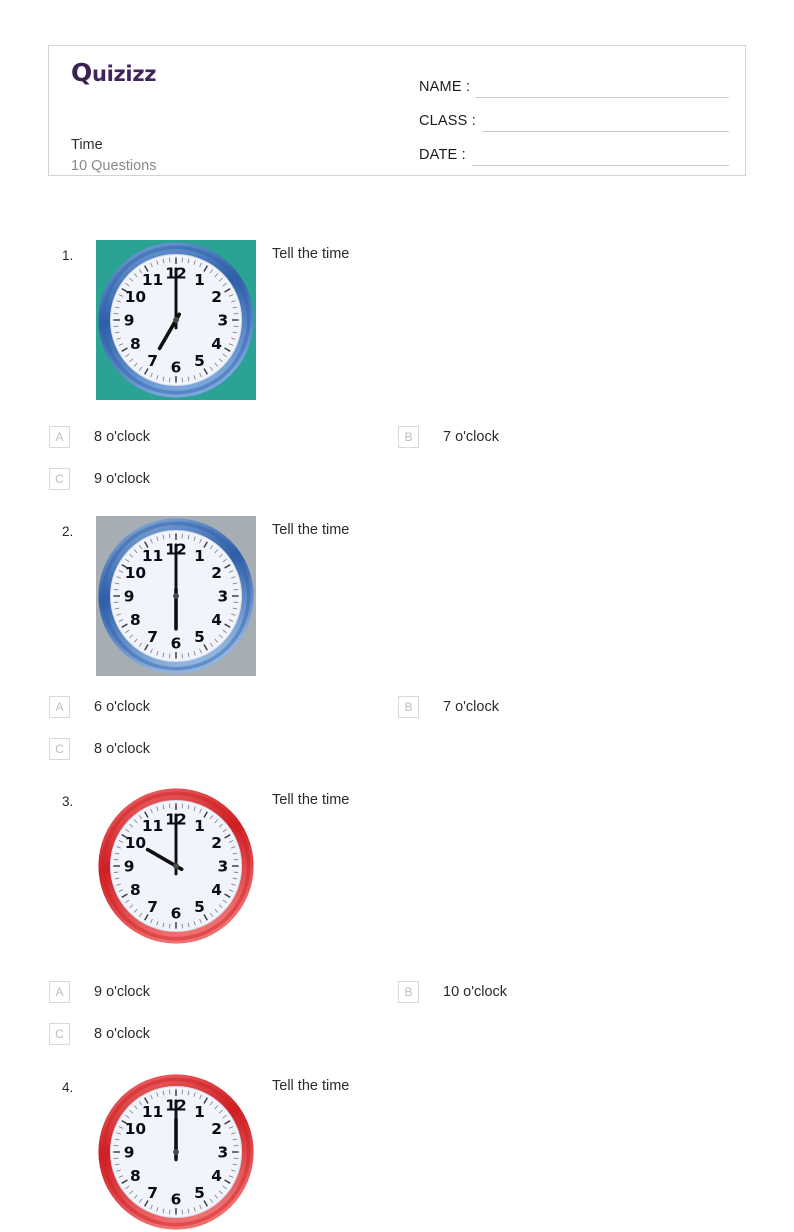  Describe the element at coordinates (113, 166) in the screenshot. I see `quiz-question-count: 10 Questions` at that location.